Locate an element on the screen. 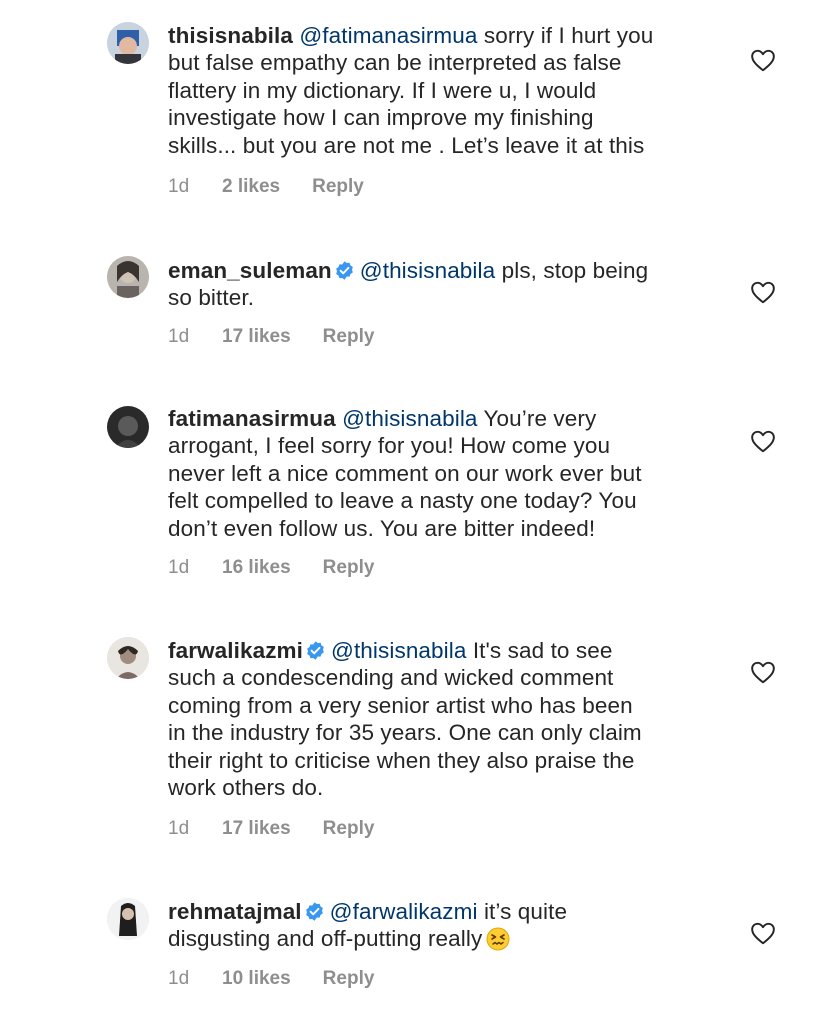 The image size is (818, 1024). username: eman_suleman is located at coordinates (250, 270).